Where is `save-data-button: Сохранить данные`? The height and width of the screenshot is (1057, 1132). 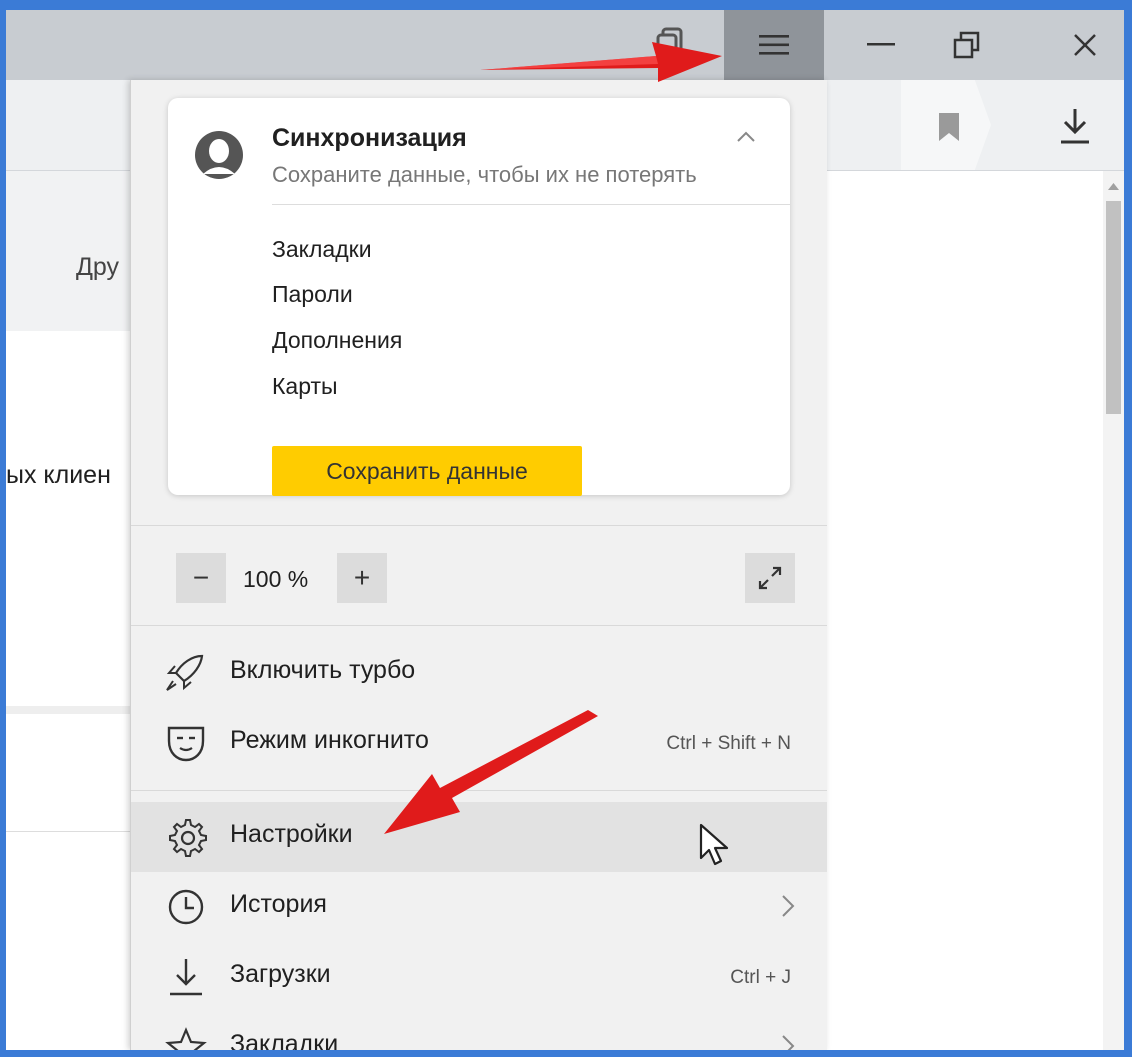
save-data-button: Сохранить данные is located at coordinates (427, 471).